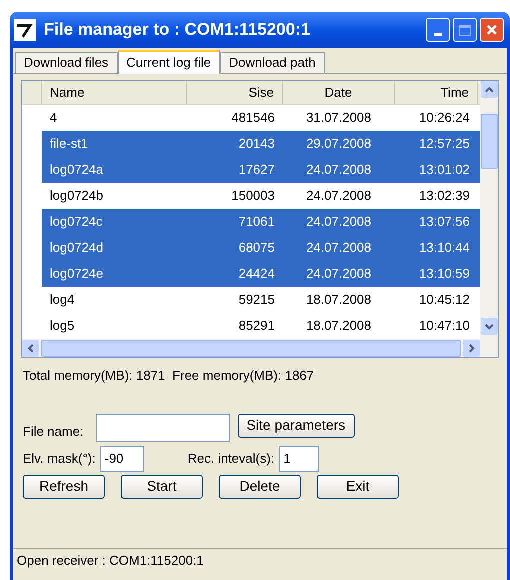  What do you see at coordinates (444, 170) in the screenshot?
I see `table-cell-text: 13:01:02` at bounding box center [444, 170].